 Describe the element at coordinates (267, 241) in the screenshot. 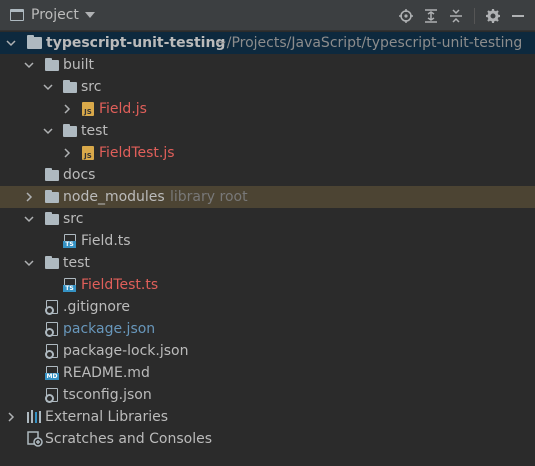

I see `tree-item-field-ts: TS Field.ts` at that location.